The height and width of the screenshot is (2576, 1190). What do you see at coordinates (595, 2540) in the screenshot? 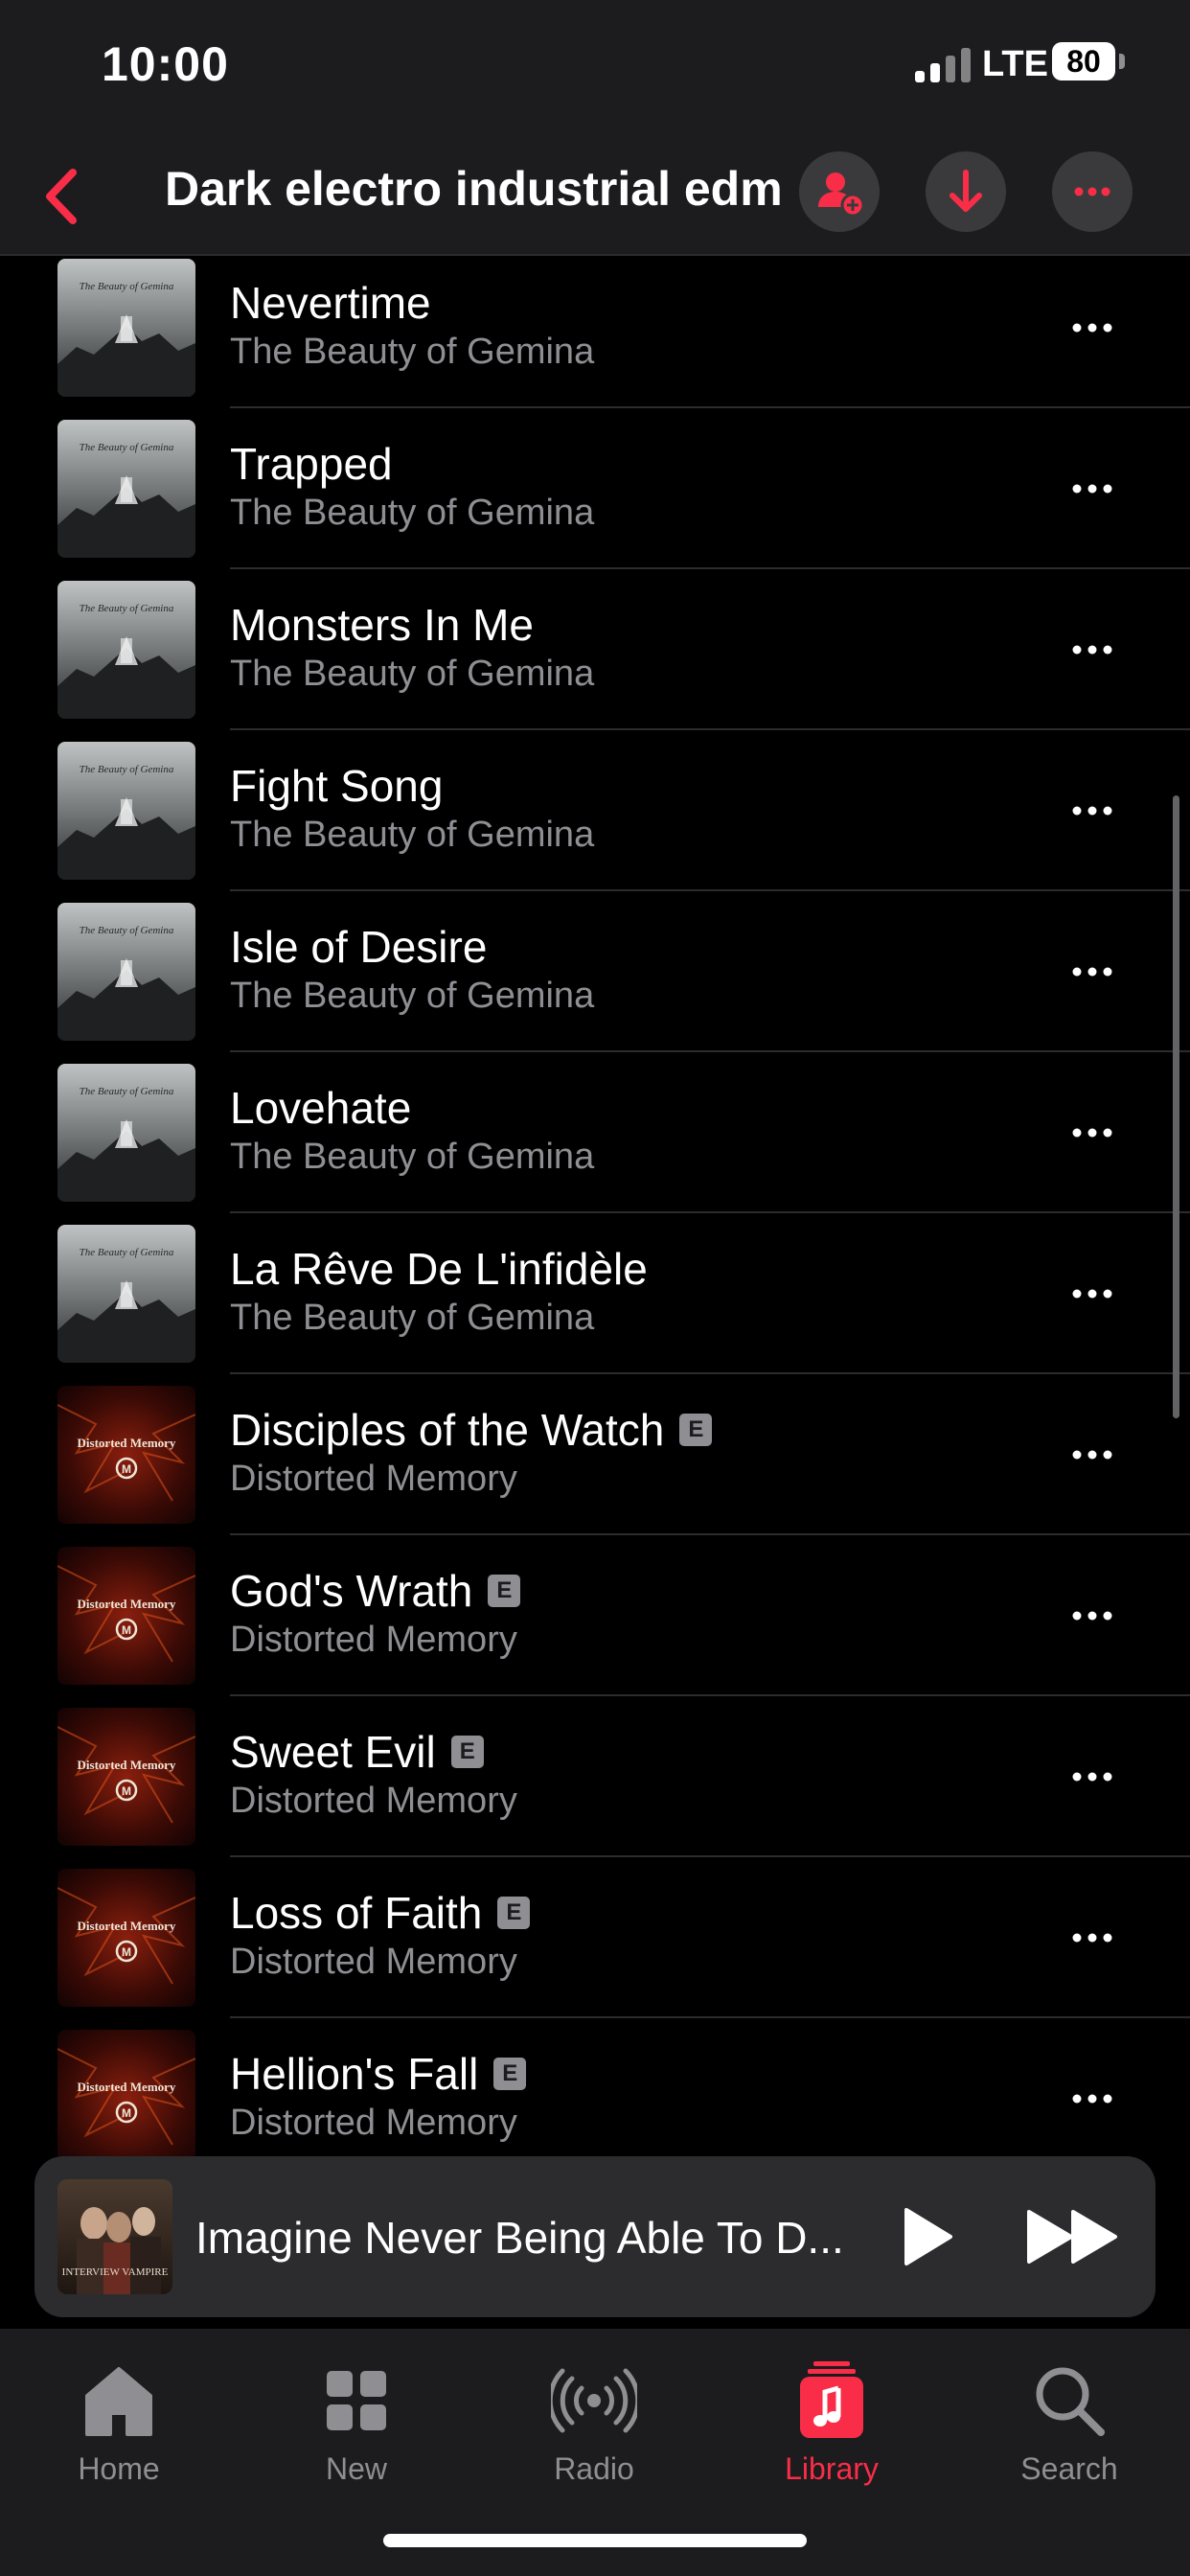
I see `home-indicator` at bounding box center [595, 2540].